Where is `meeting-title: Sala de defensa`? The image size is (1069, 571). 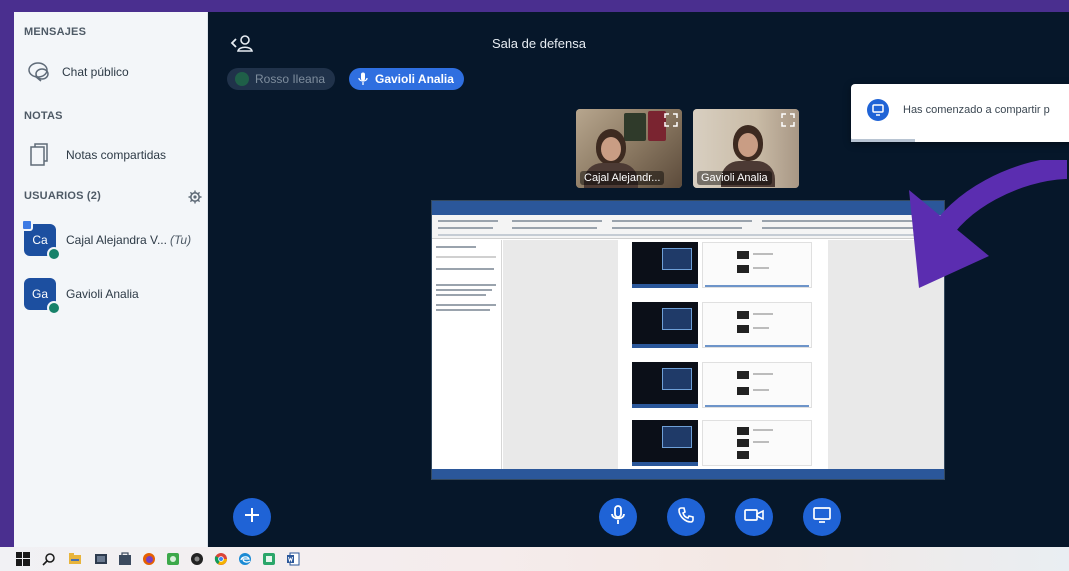 meeting-title: Sala de defensa is located at coordinates (539, 43).